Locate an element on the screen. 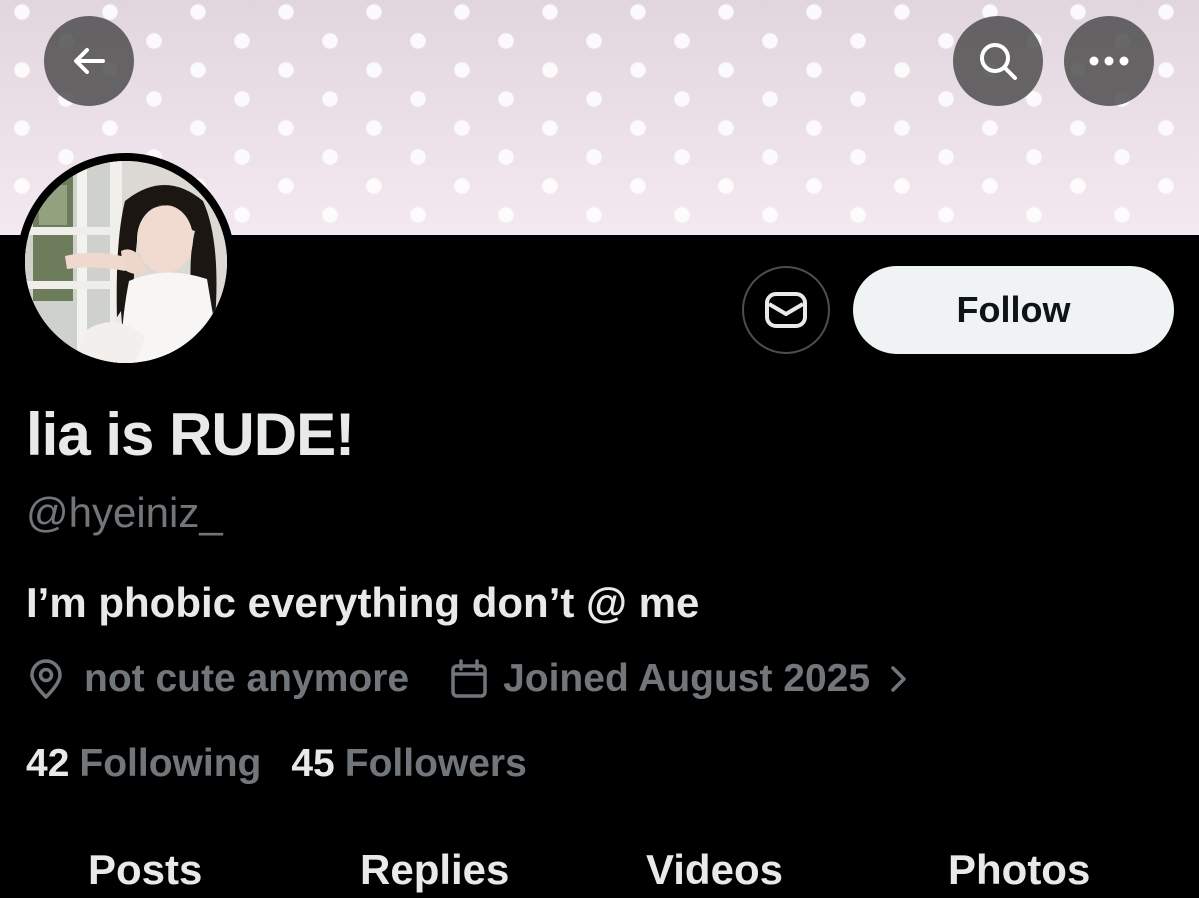 The width and height of the screenshot is (1199, 898). followers-count: 45 is located at coordinates (313, 763).